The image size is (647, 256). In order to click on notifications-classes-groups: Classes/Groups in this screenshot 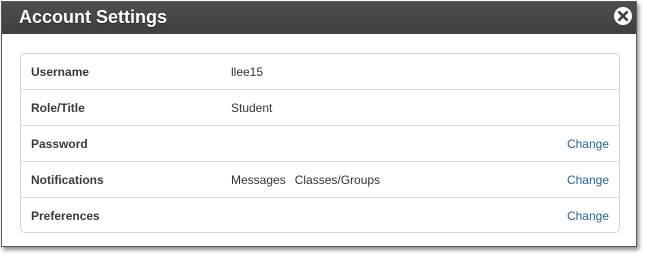, I will do `click(337, 180)`.